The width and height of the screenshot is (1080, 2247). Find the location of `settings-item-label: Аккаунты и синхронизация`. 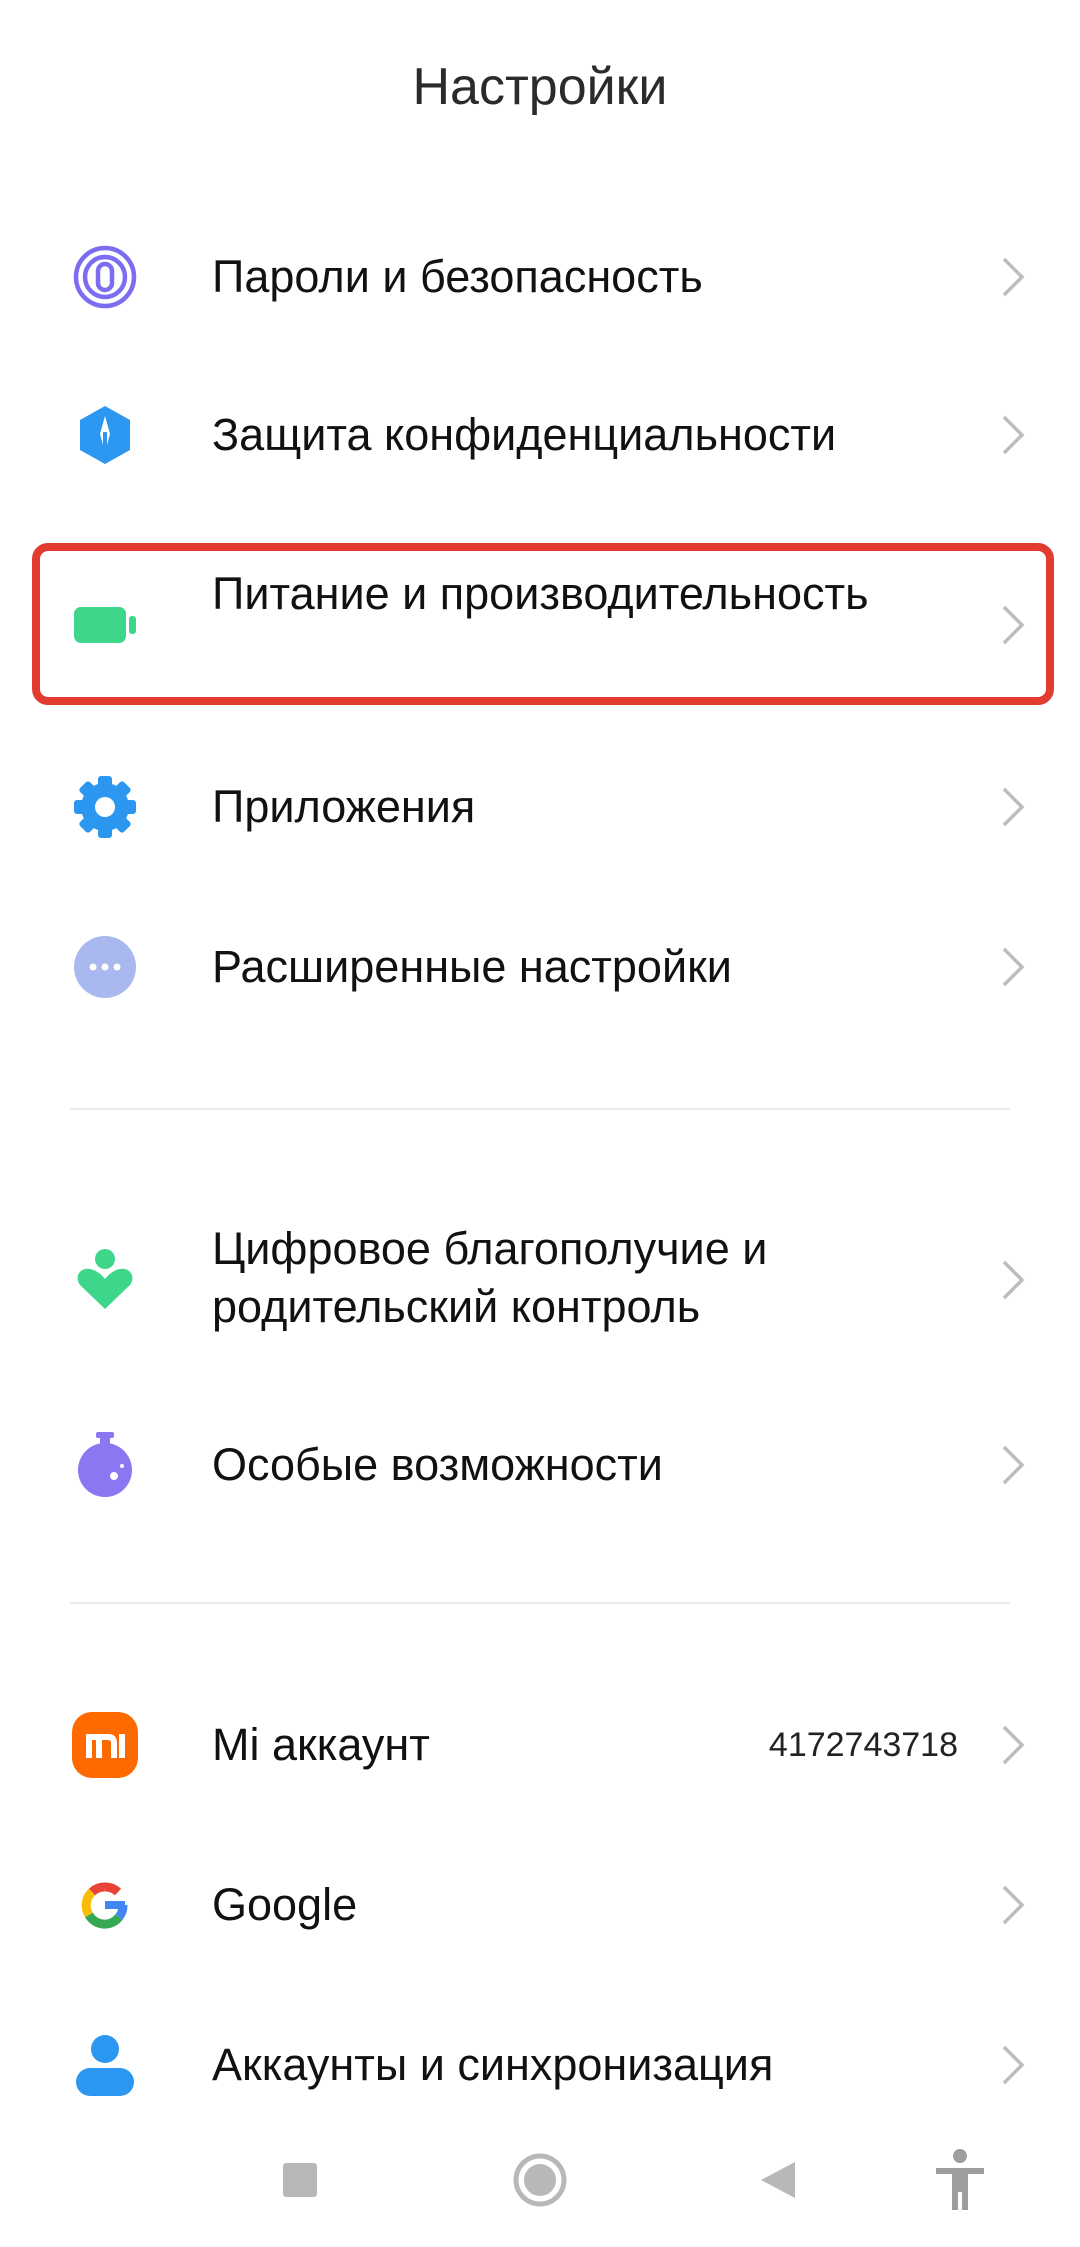

settings-item-label: Аккаунты и синхронизация is located at coordinates (493, 2064).